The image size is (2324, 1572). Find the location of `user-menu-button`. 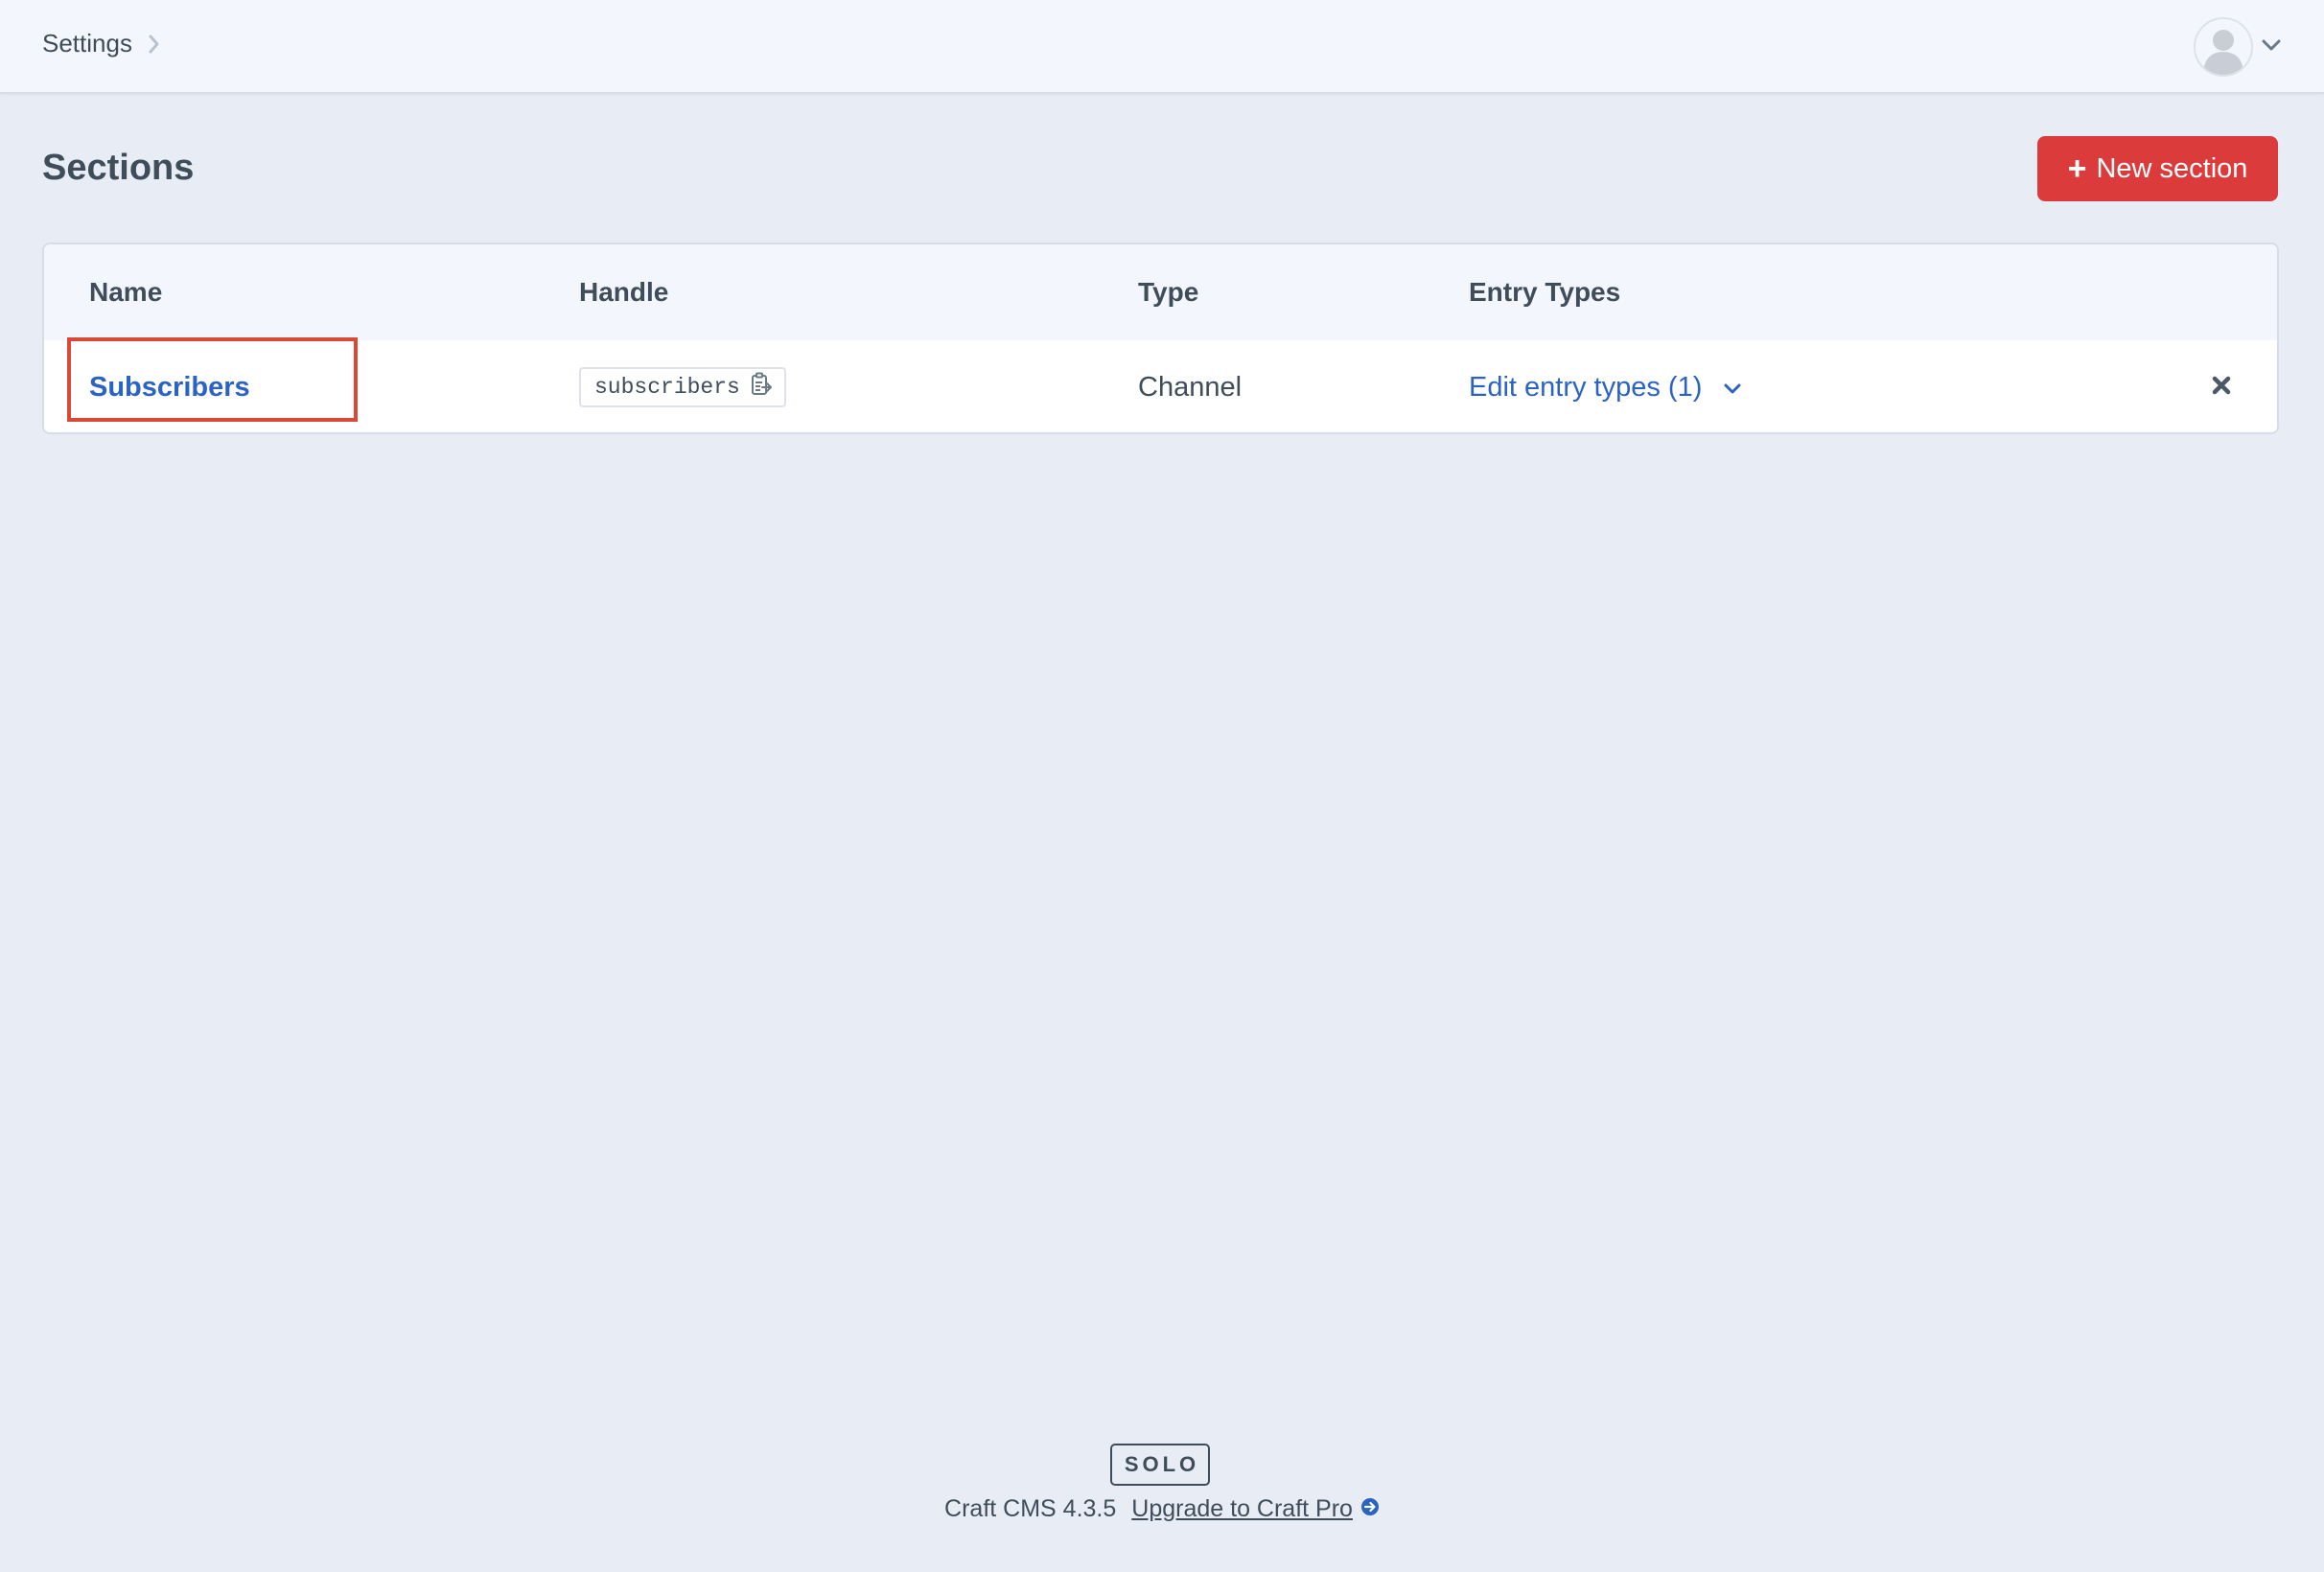

user-menu-button is located at coordinates (2238, 47).